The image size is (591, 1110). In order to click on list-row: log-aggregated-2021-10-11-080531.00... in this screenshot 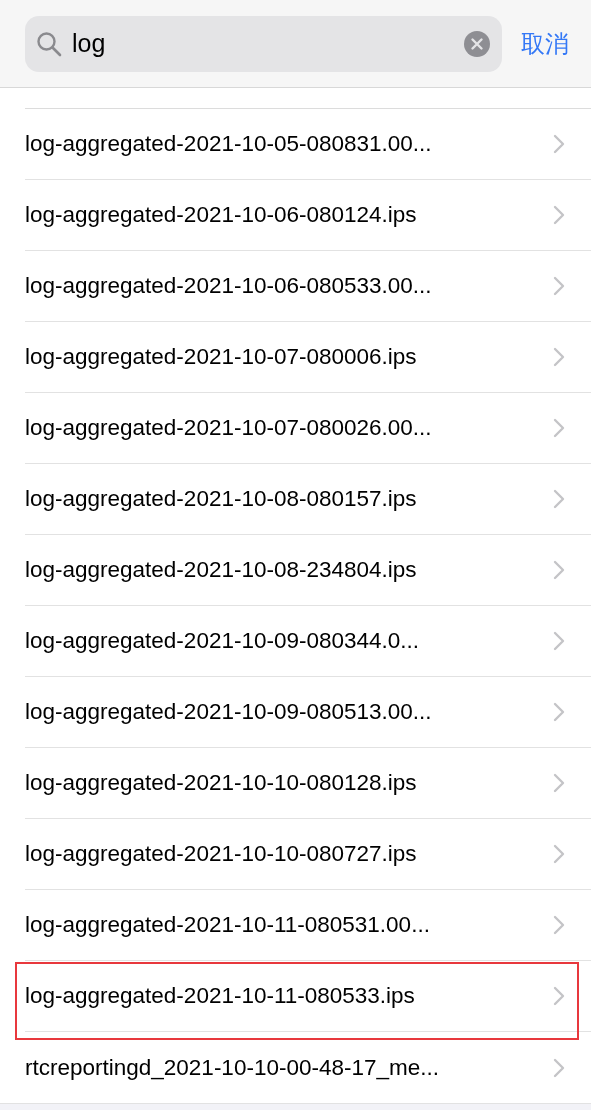, I will do `click(308, 925)`.